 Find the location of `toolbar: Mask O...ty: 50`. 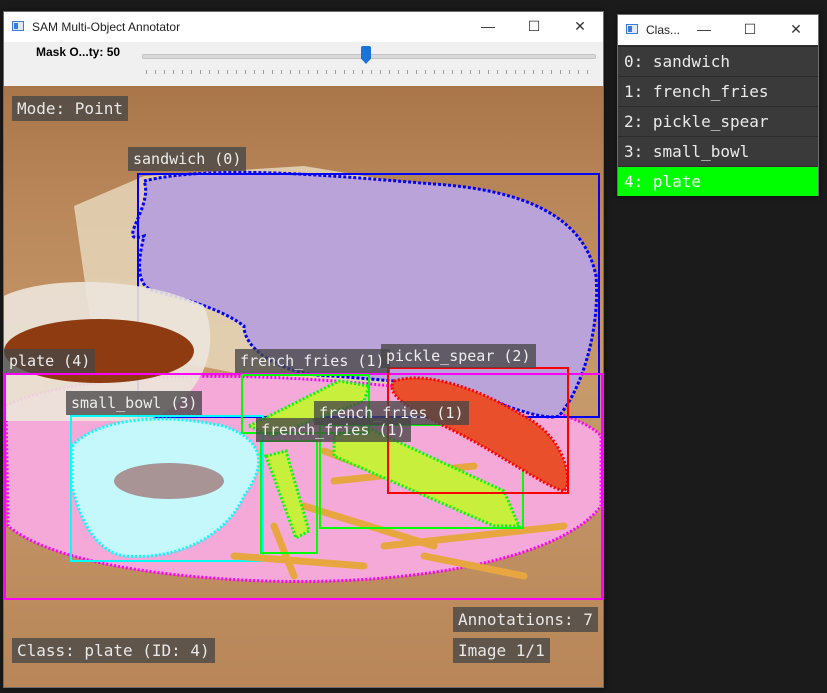

toolbar: Mask O...ty: 50 is located at coordinates (303, 64).